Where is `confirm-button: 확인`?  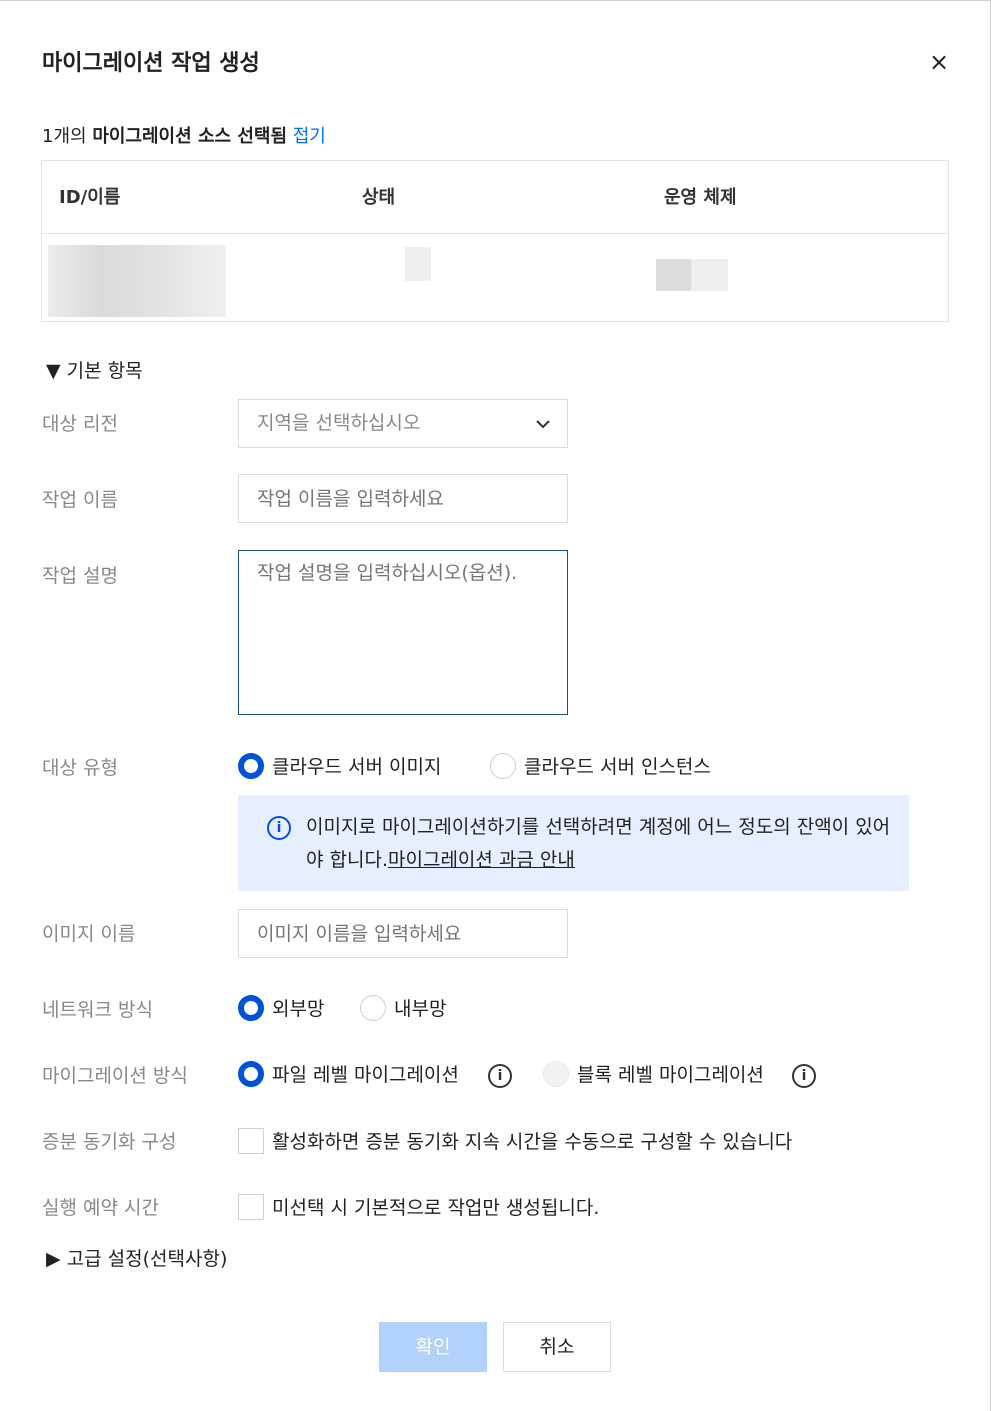
confirm-button: 확인 is located at coordinates (433, 1347).